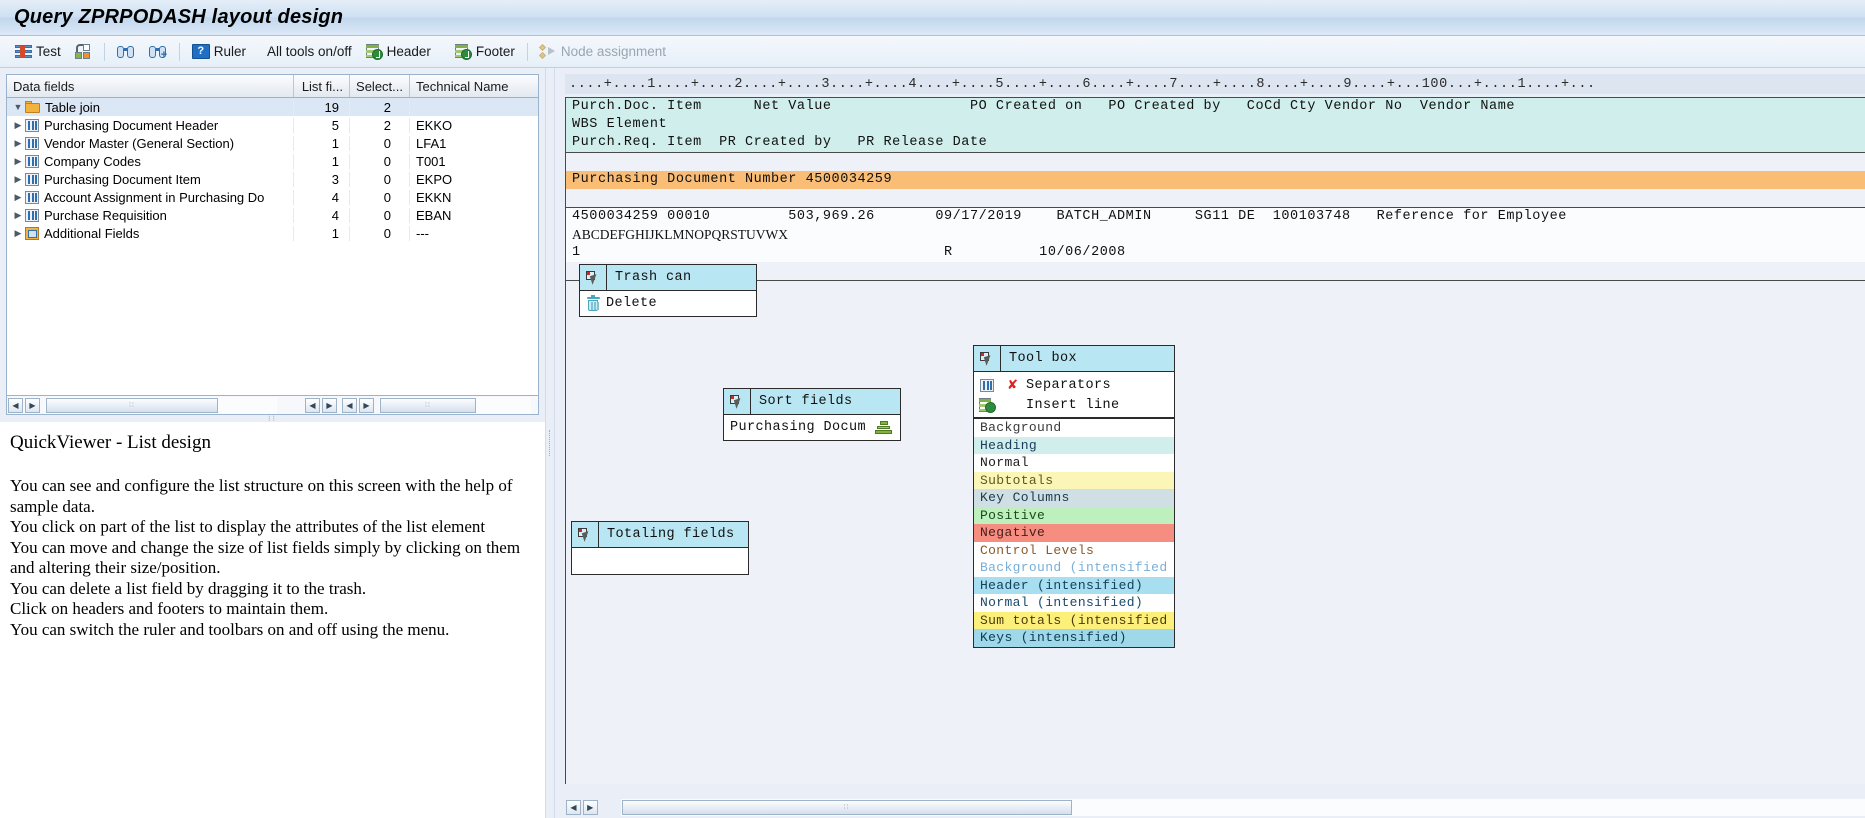 Image resolution: width=1865 pixels, height=818 pixels. What do you see at coordinates (32, 161) in the screenshot?
I see `table-icon` at bounding box center [32, 161].